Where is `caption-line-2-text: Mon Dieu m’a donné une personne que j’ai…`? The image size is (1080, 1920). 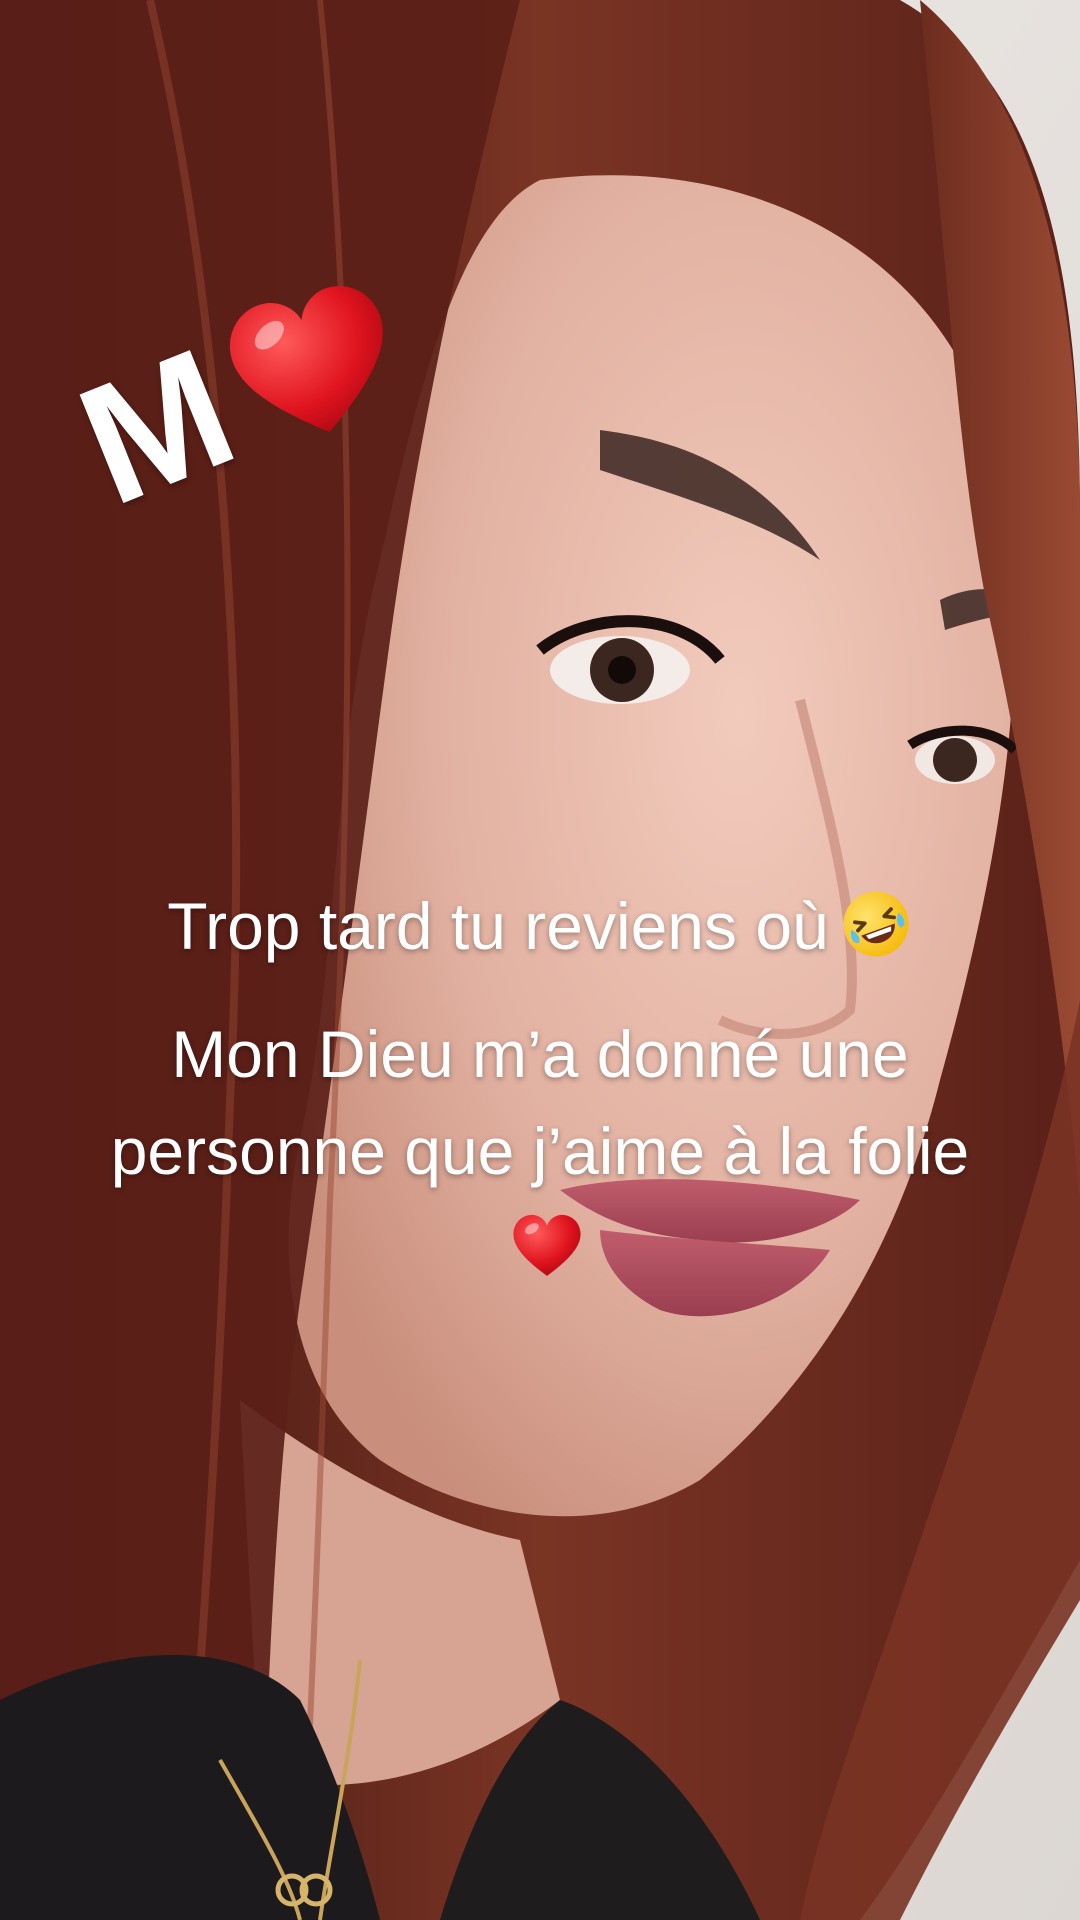 caption-line-2-text: Mon Dieu m’a donné une personne que j’ai… is located at coordinates (540, 1102).